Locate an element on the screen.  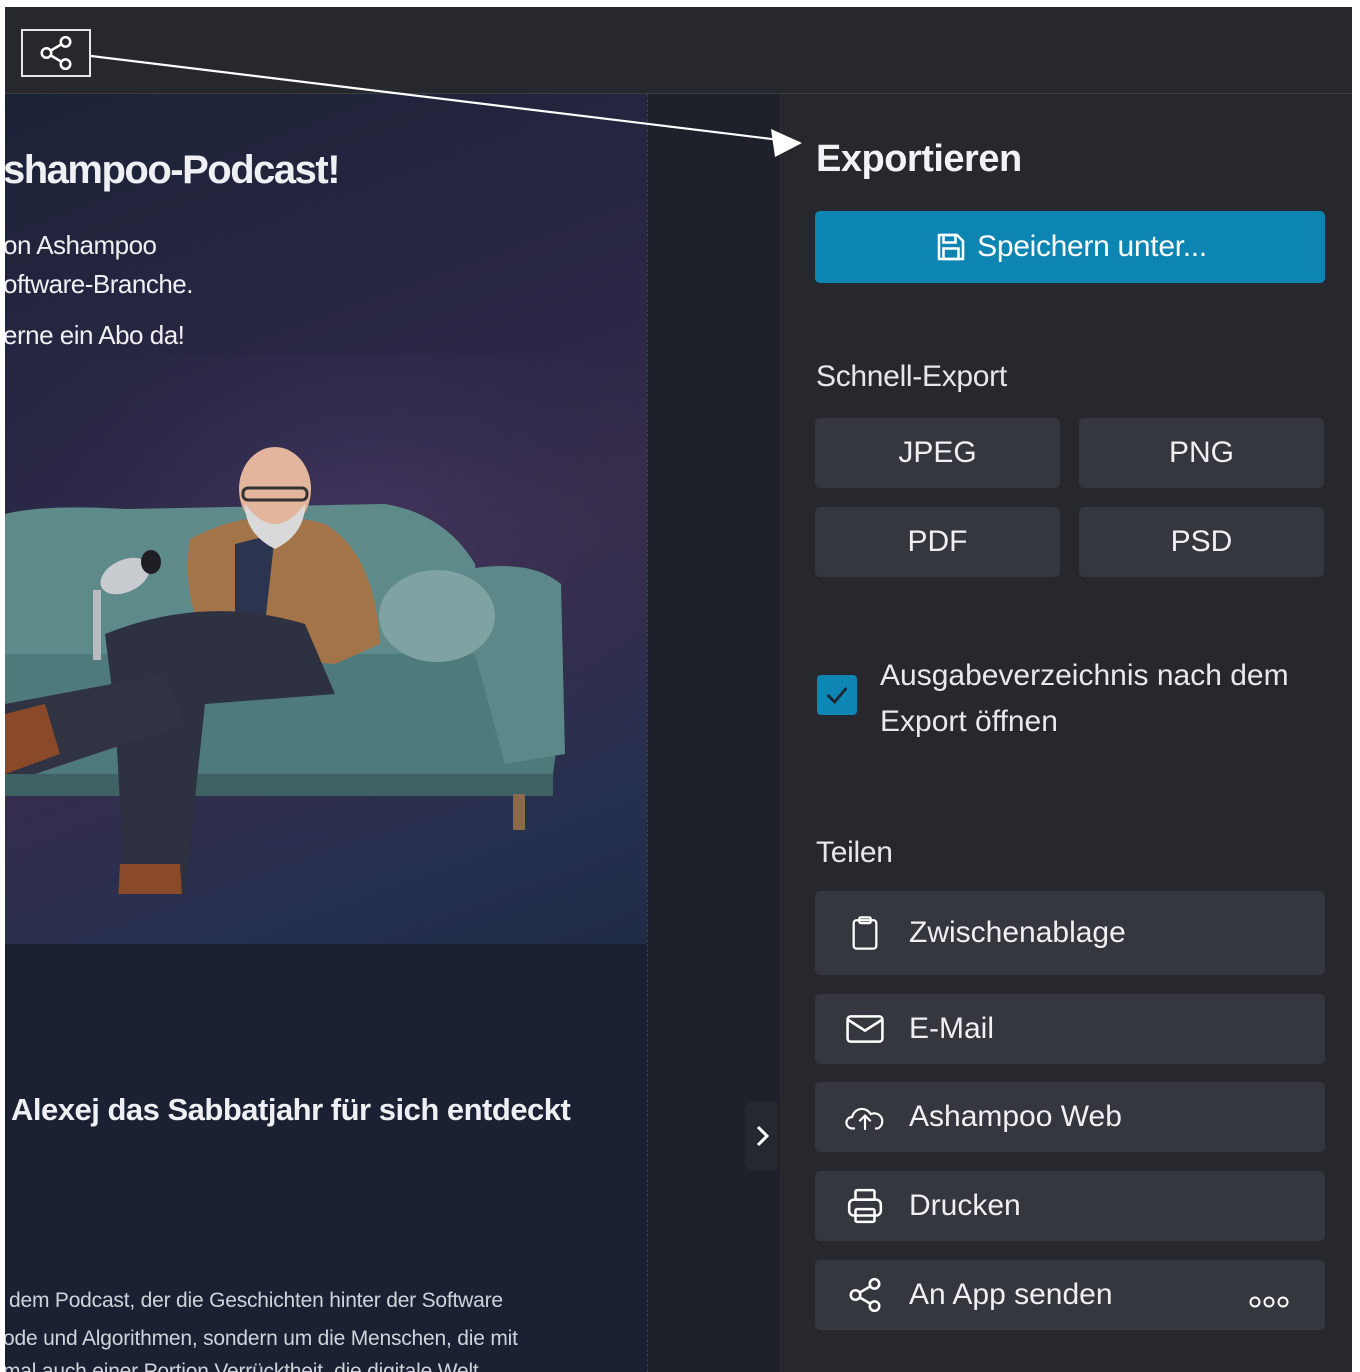
chevron-right-icon is located at coordinates (763, 1136).